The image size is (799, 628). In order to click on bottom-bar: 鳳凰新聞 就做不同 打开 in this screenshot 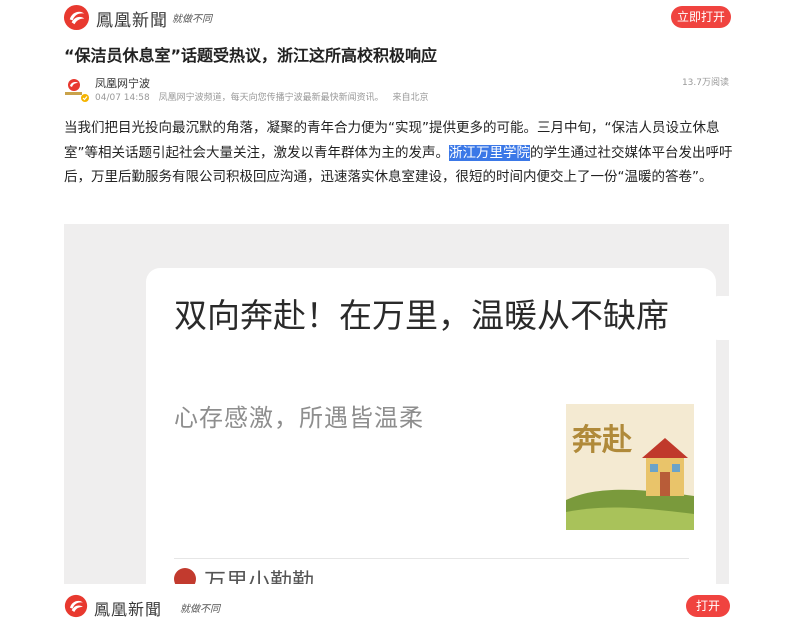, I will do `click(399, 606)`.